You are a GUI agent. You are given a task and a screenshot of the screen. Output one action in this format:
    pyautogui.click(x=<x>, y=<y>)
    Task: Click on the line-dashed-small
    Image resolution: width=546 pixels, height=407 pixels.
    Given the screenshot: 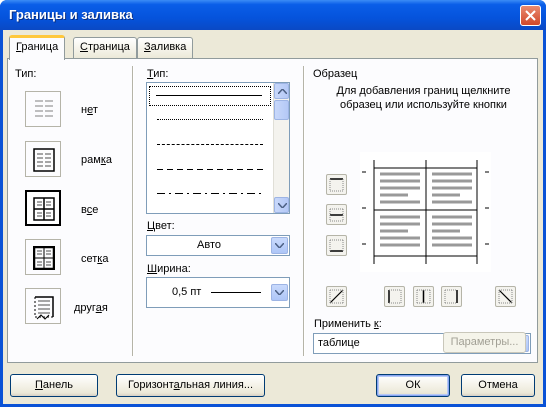 What is the action you would take?
    pyautogui.click(x=210, y=144)
    